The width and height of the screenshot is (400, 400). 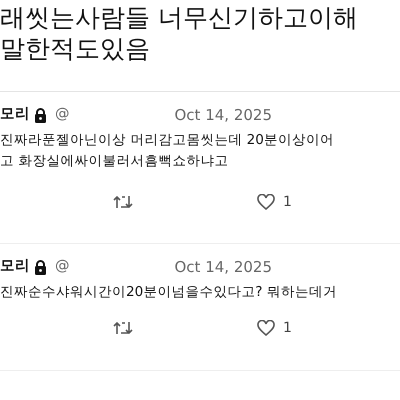 I want to click on post-text: 래씻는사람들 너무신기하고이해, so click(x=179, y=17).